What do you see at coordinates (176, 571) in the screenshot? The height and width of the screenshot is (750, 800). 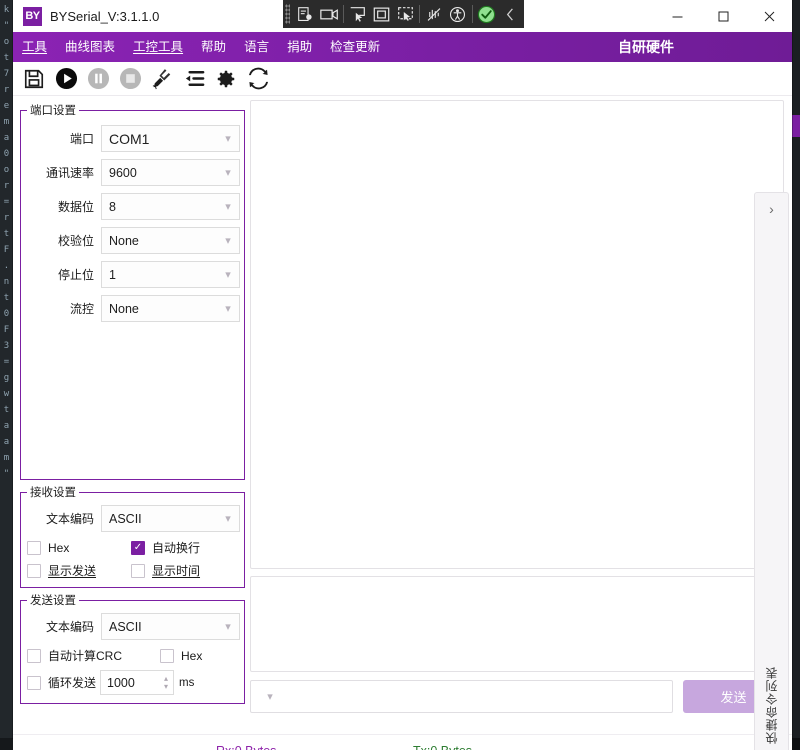 I see `checkbox-label: 显示时间` at bounding box center [176, 571].